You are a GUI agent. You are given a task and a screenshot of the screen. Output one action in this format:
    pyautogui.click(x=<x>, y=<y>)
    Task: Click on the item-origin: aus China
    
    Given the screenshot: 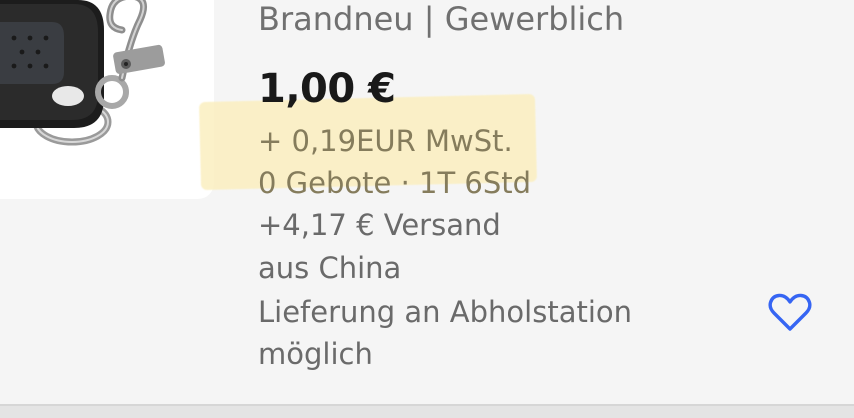 What is the action you would take?
    pyautogui.click(x=330, y=268)
    